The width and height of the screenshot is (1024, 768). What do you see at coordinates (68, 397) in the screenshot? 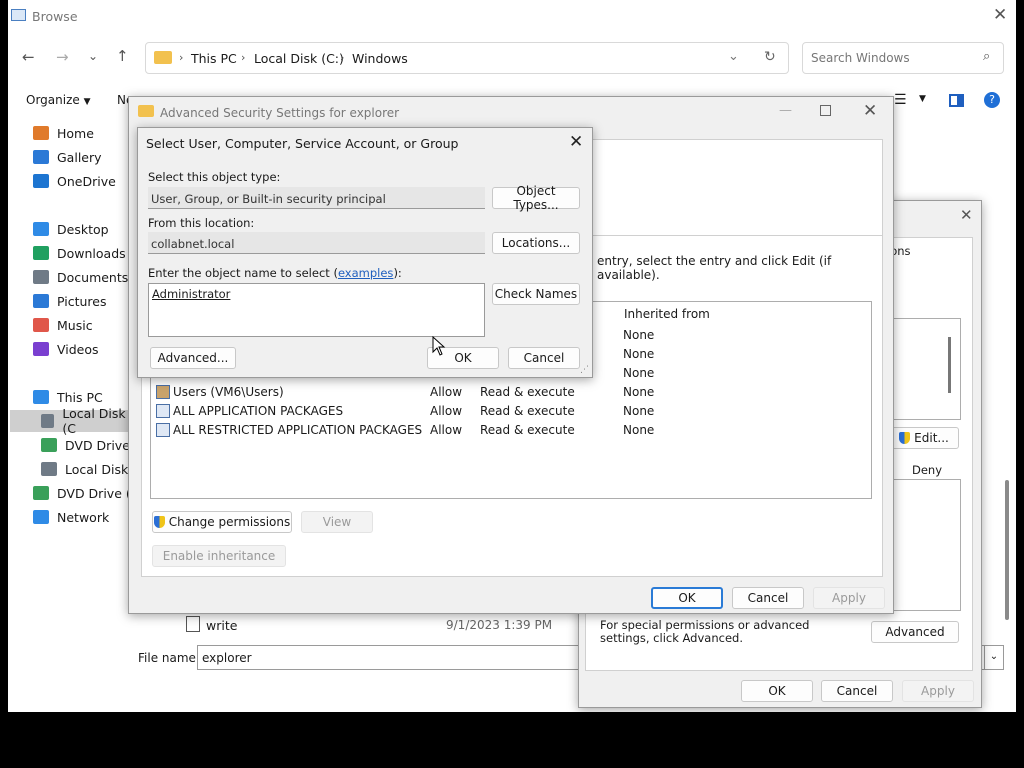
I see `sidebar-item-this-pc: This PC` at bounding box center [68, 397].